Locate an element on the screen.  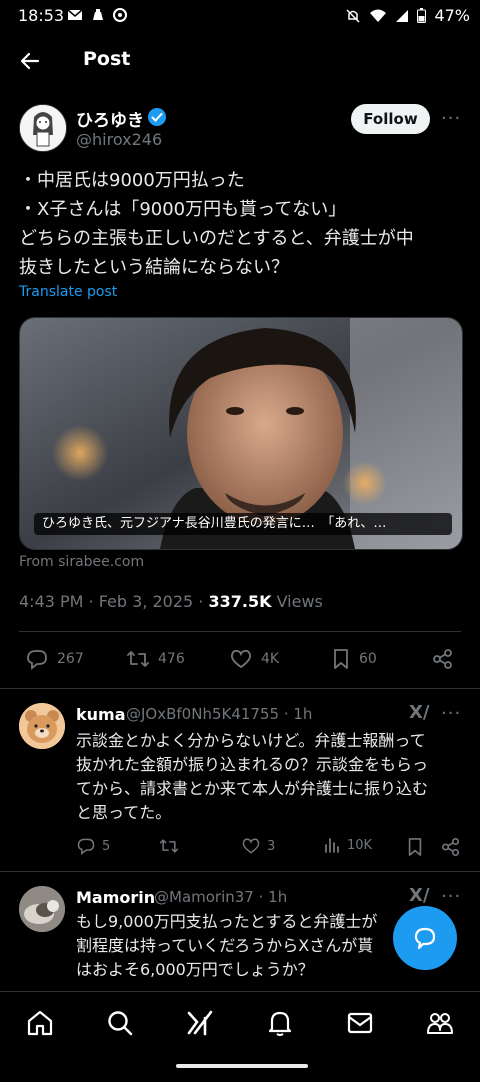
signal-icon is located at coordinates (402, 15).